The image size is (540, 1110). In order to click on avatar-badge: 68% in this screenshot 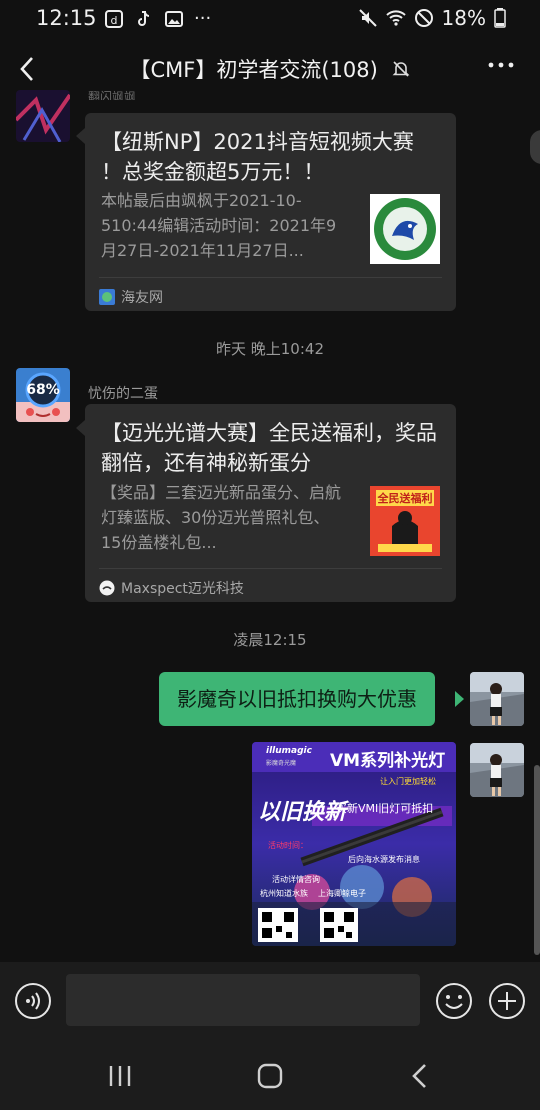, I will do `click(43, 390)`.